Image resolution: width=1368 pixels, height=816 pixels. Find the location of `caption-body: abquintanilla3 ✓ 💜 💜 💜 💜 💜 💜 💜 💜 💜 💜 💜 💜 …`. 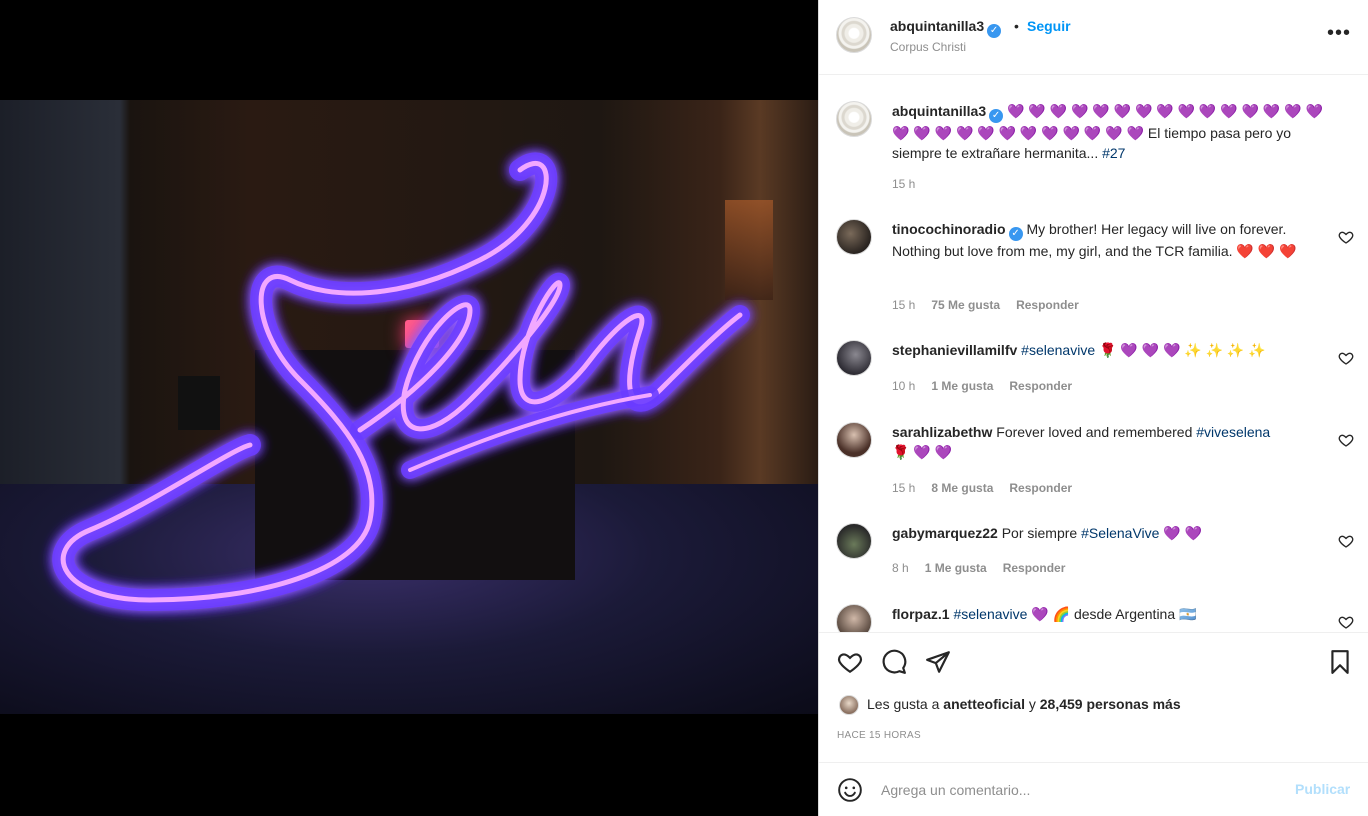

caption-body: abquintanilla3 ✓ 💜 💜 💜 💜 💜 💜 💜 💜 💜 💜 💜 💜 … is located at coordinates (1112, 132).